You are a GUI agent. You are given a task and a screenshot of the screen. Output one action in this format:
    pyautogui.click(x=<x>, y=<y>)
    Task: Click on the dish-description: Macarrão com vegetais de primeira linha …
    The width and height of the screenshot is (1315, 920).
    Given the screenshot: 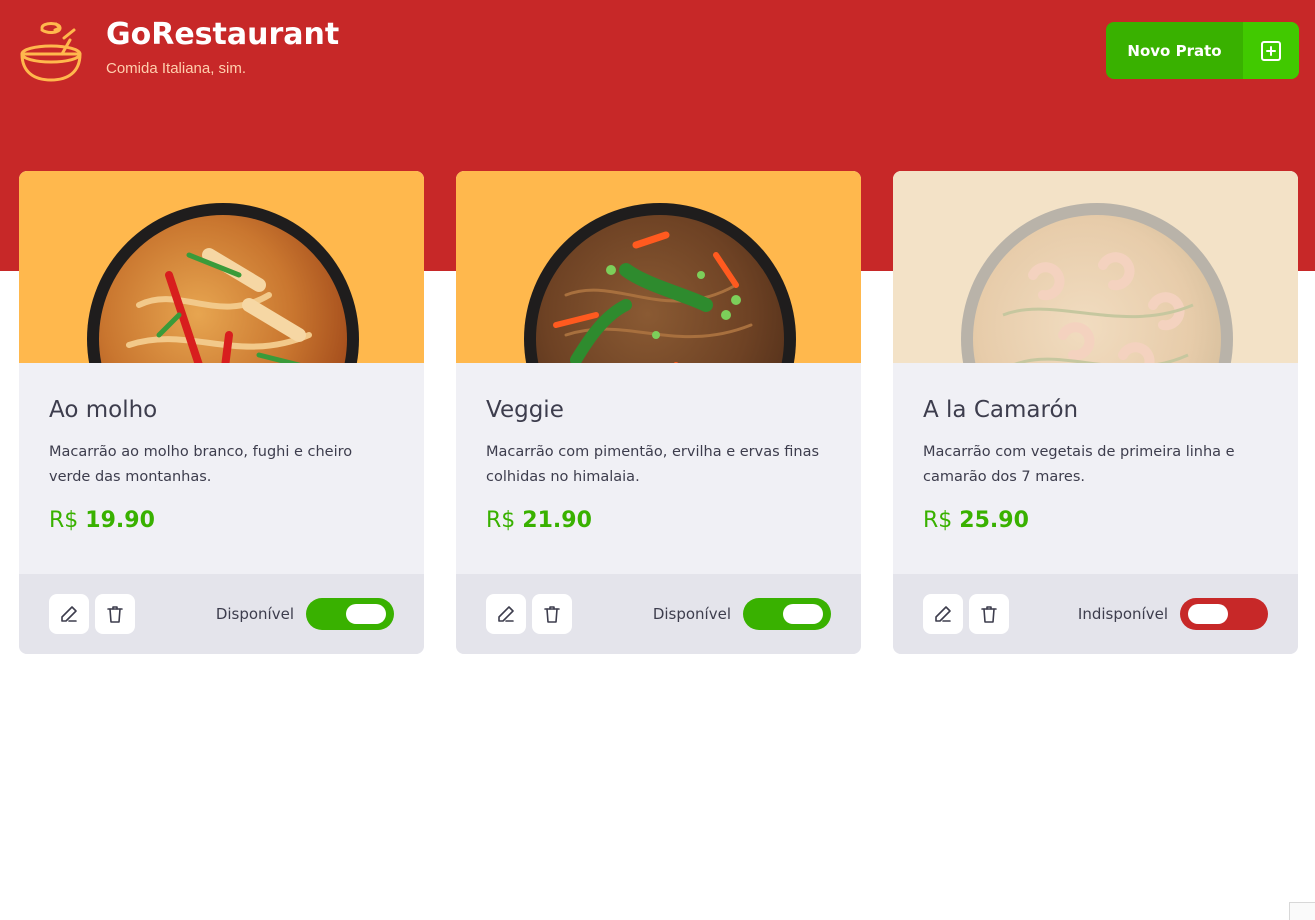 What is the action you would take?
    pyautogui.click(x=1079, y=464)
    